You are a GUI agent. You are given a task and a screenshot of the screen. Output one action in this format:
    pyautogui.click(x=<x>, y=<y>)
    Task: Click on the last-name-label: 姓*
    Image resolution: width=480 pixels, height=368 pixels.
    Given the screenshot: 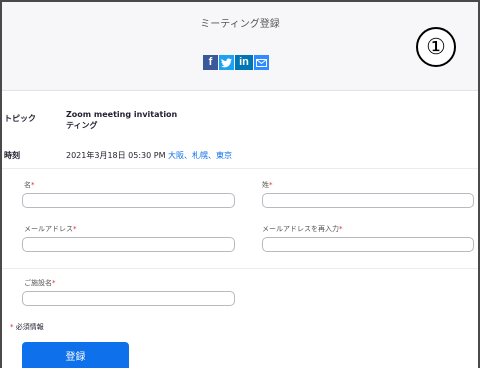 What is the action you would take?
    pyautogui.click(x=267, y=185)
    